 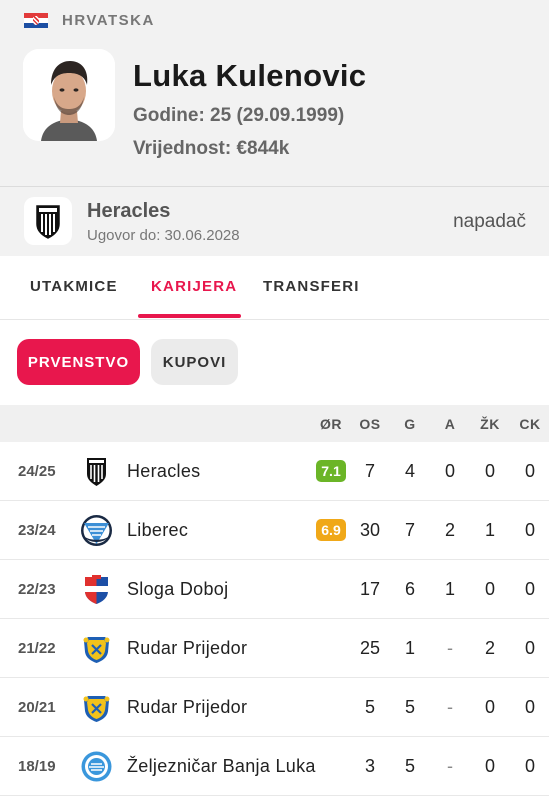 I want to click on goals: 4, so click(x=410, y=471).